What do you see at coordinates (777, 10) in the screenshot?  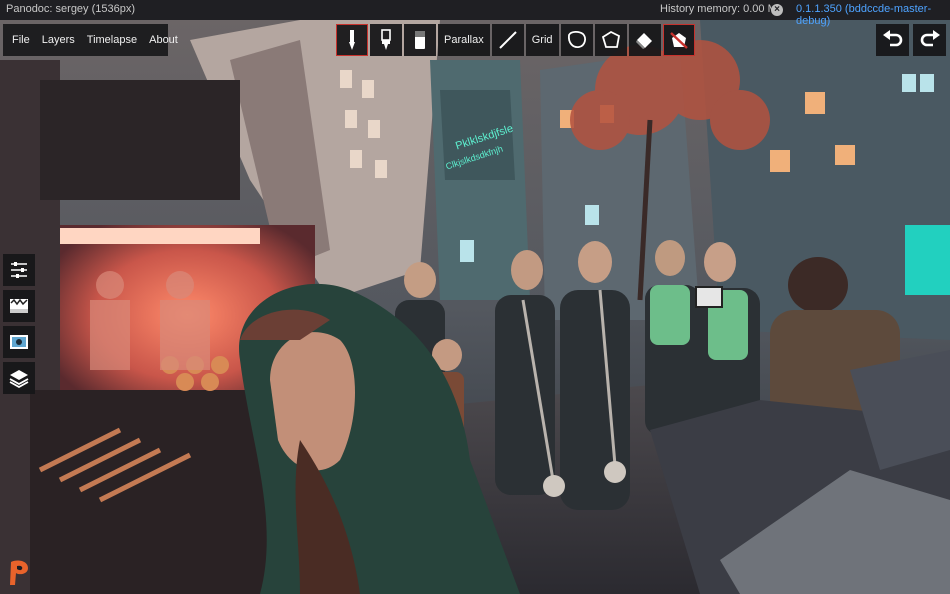 I see `close-icon: ×` at bounding box center [777, 10].